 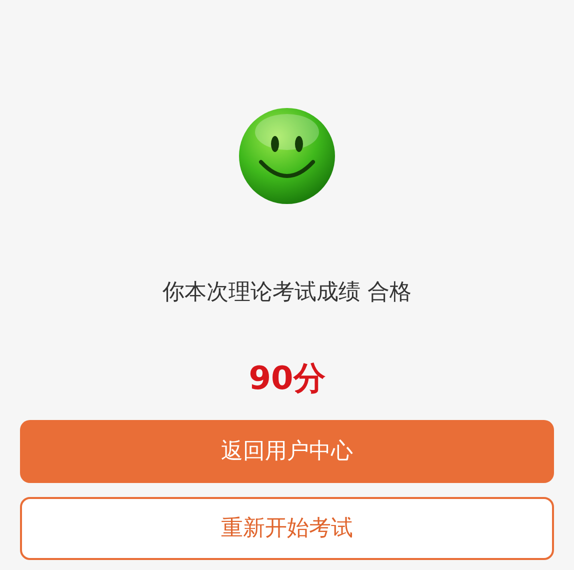 What do you see at coordinates (287, 156) in the screenshot?
I see `smiley-icon` at bounding box center [287, 156].